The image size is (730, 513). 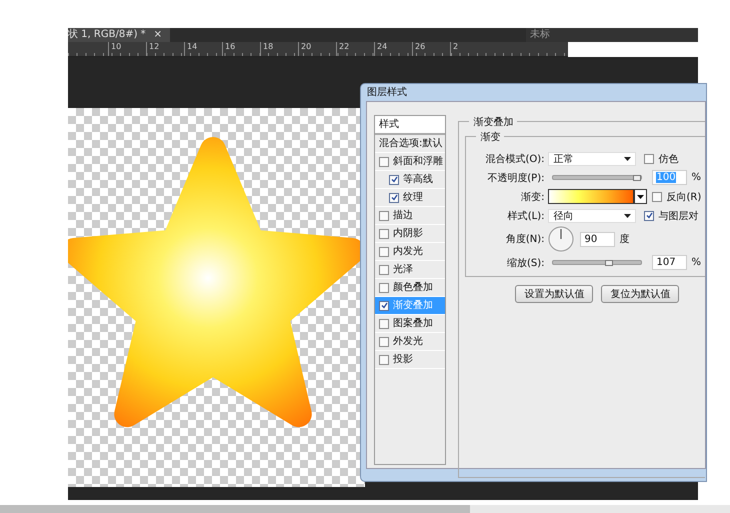 What do you see at coordinates (670, 262) in the screenshot?
I see `scale-field: 107` at bounding box center [670, 262].